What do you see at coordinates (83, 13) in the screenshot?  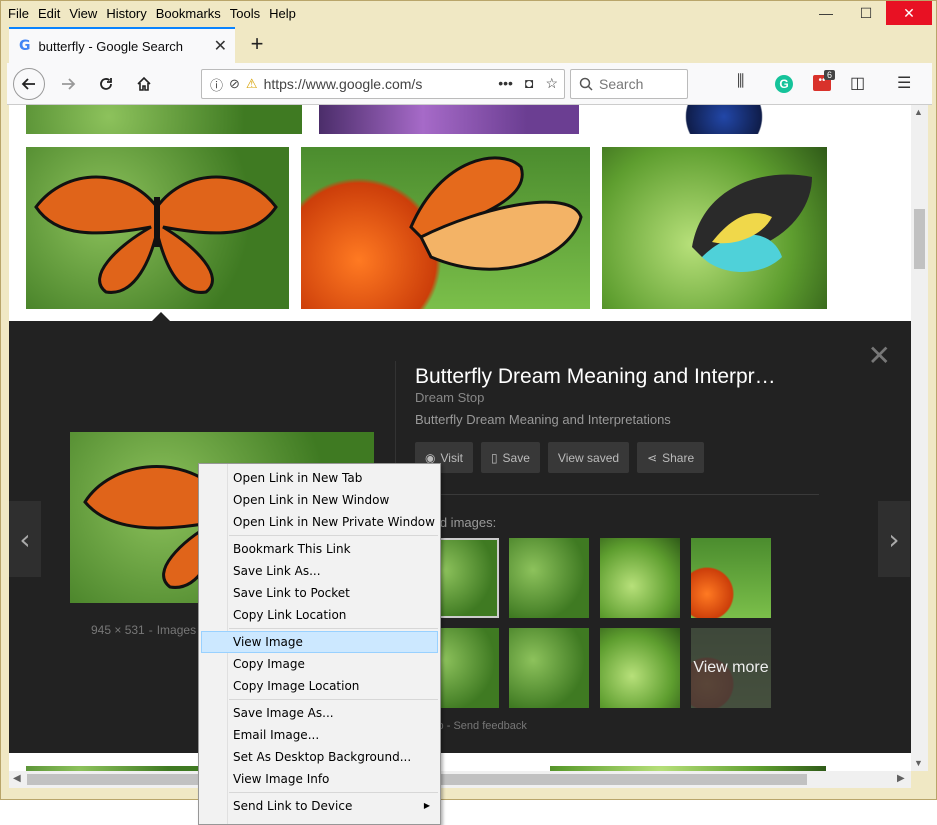 I see `menu-view: View` at bounding box center [83, 13].